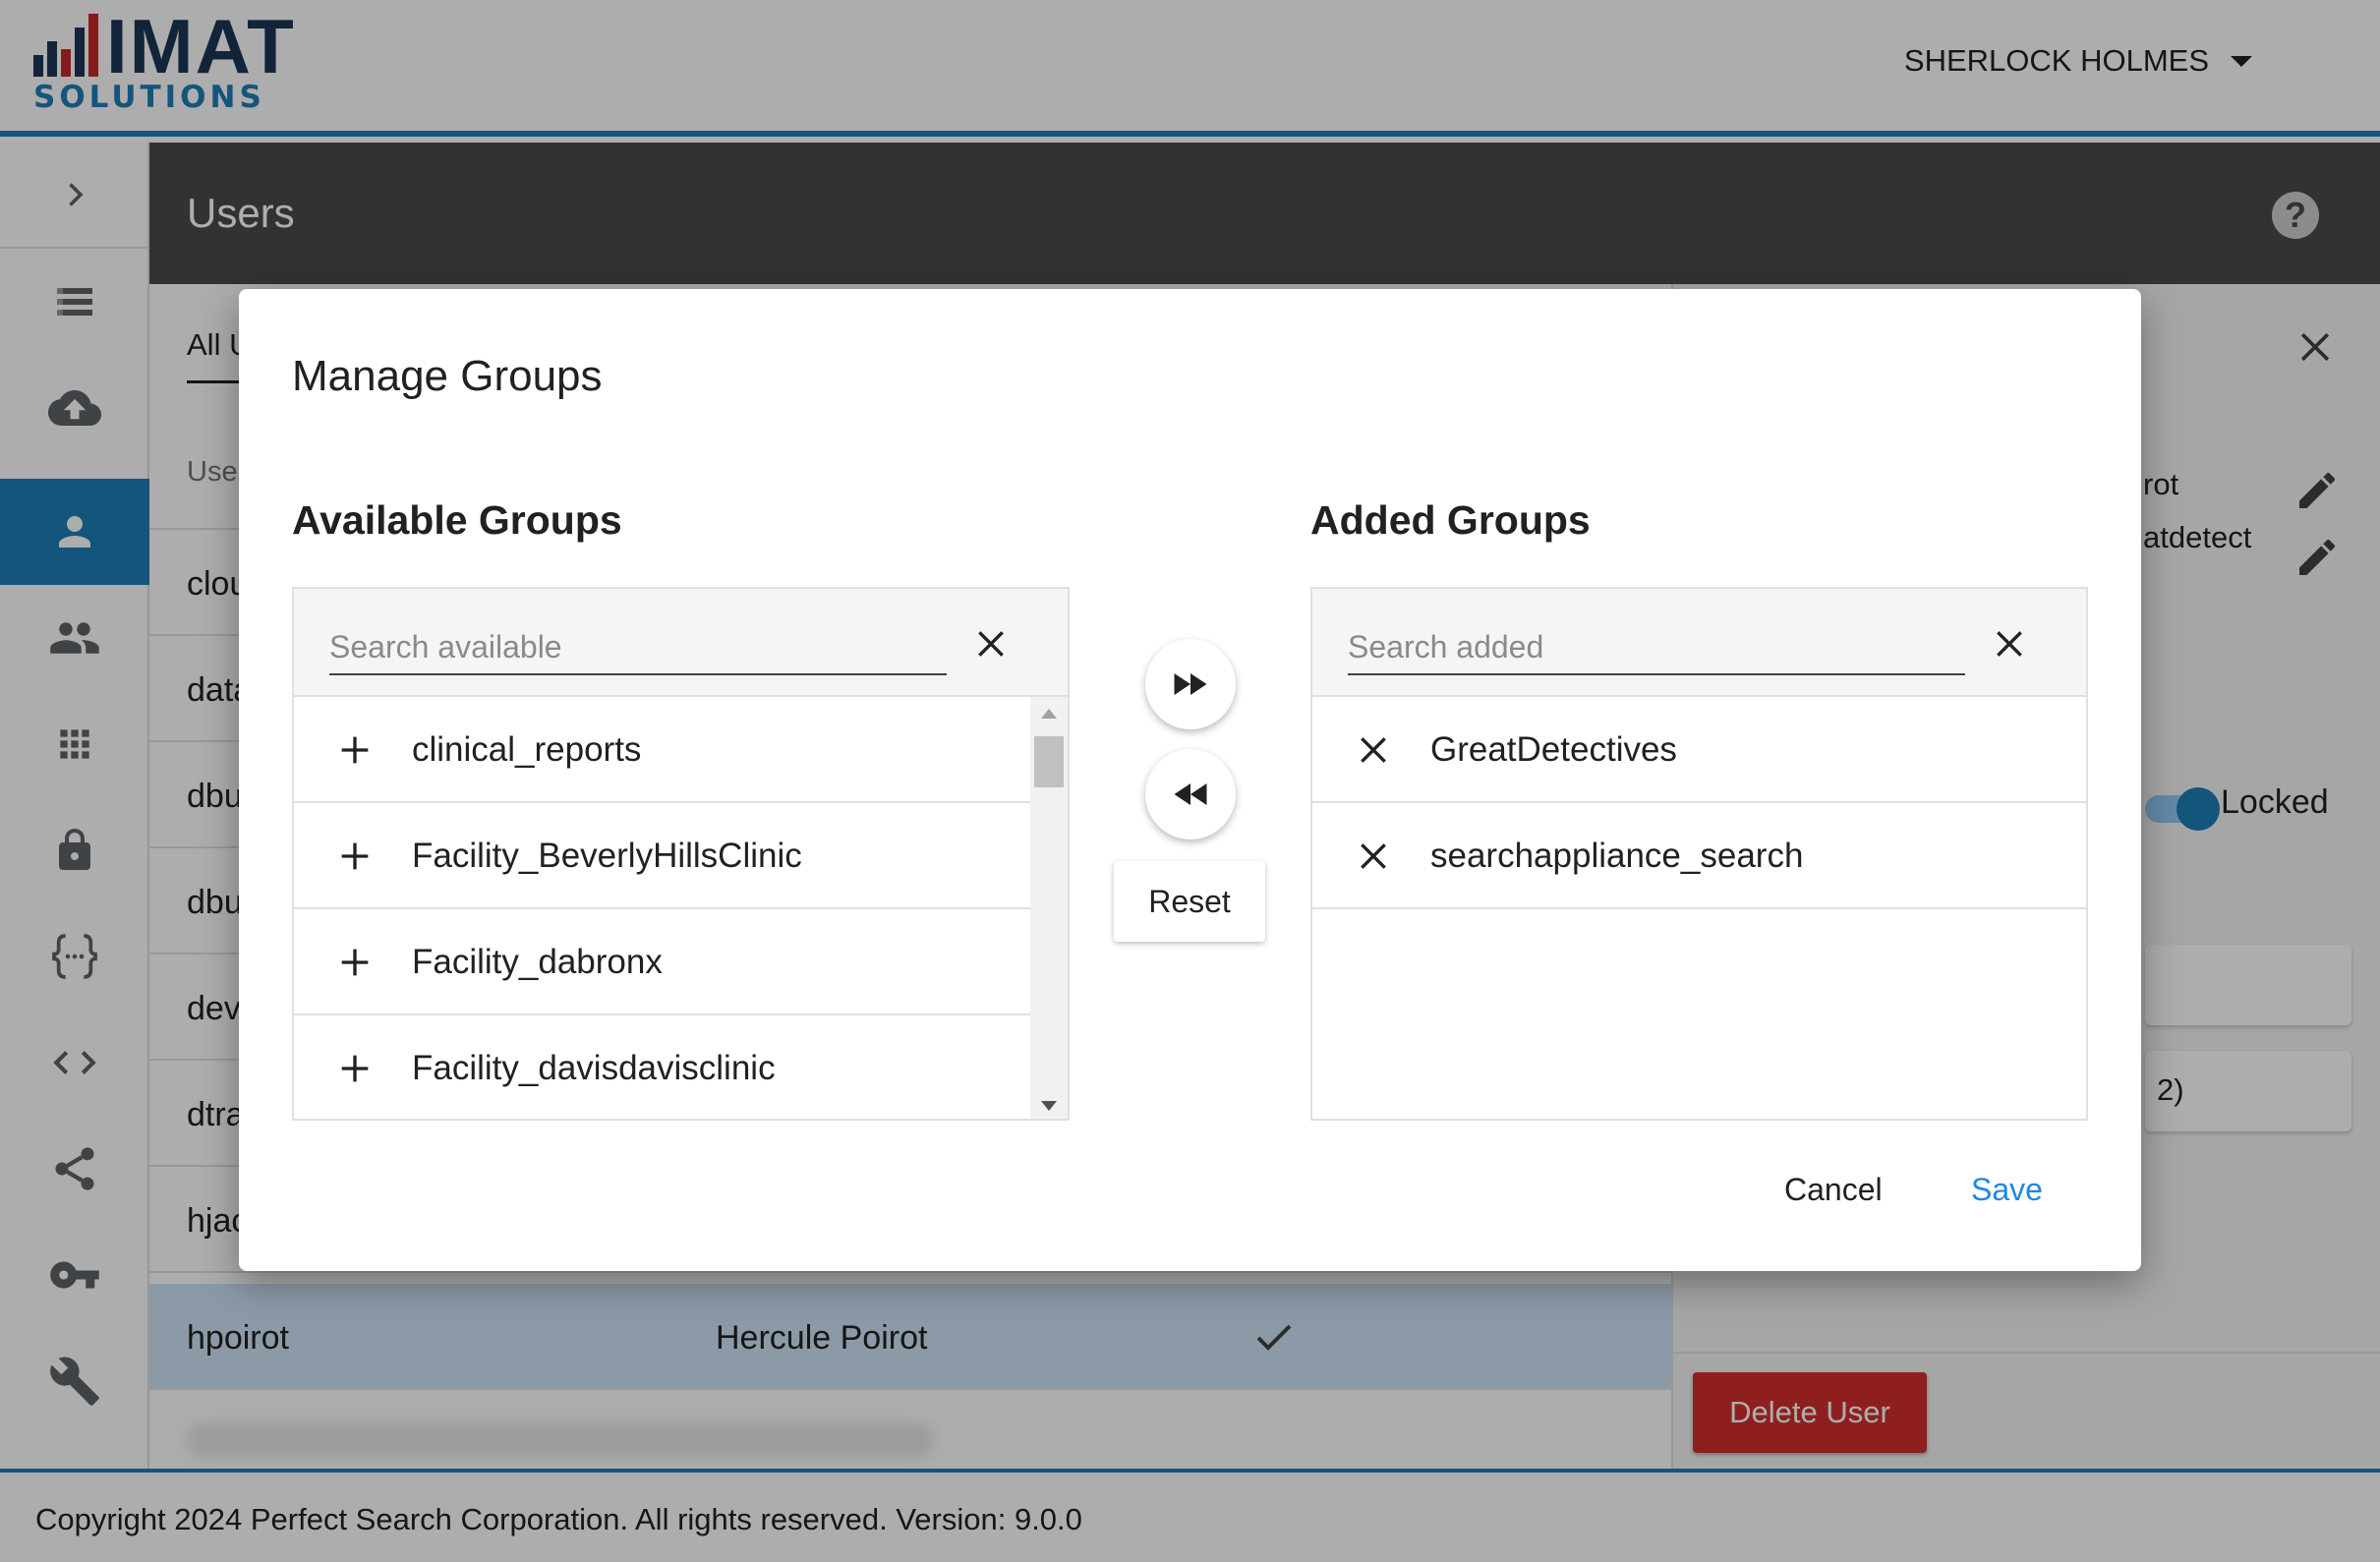 The height and width of the screenshot is (1562, 2380). I want to click on reset-button: Reset, so click(1189, 901).